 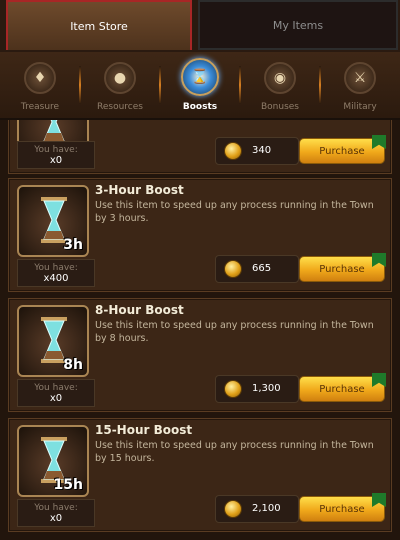 I want to click on tab-my-items-label: My Items, so click(x=298, y=25).